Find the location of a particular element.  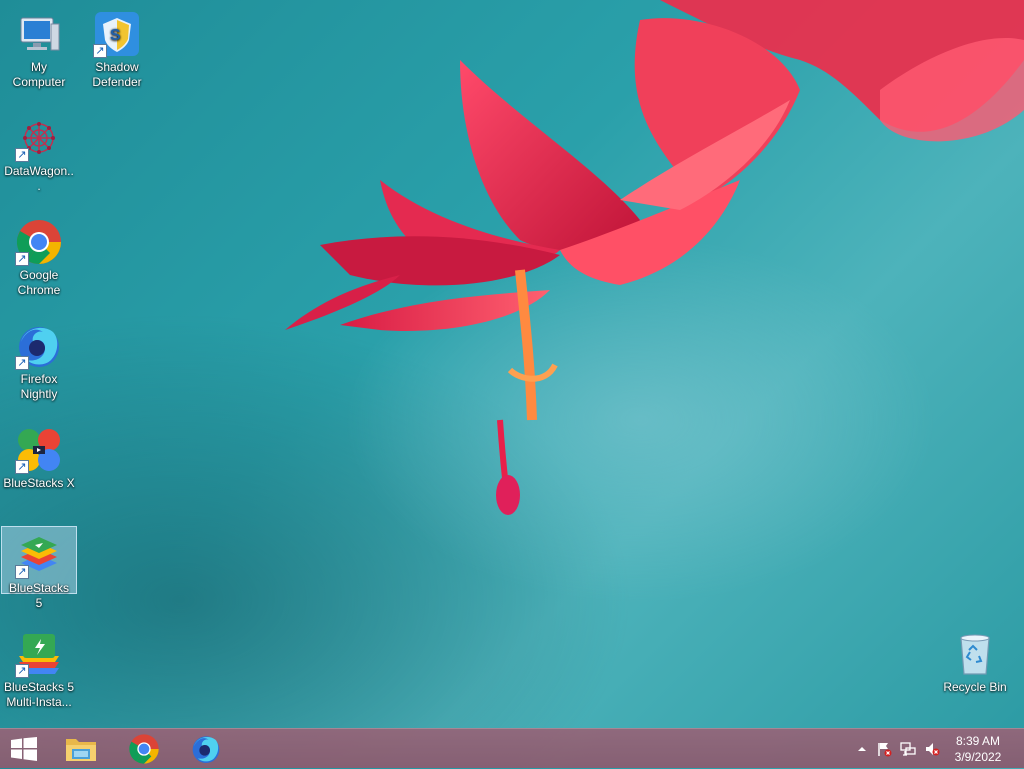

show-hidden-icons-chevron-up-icon is located at coordinates (862, 749).